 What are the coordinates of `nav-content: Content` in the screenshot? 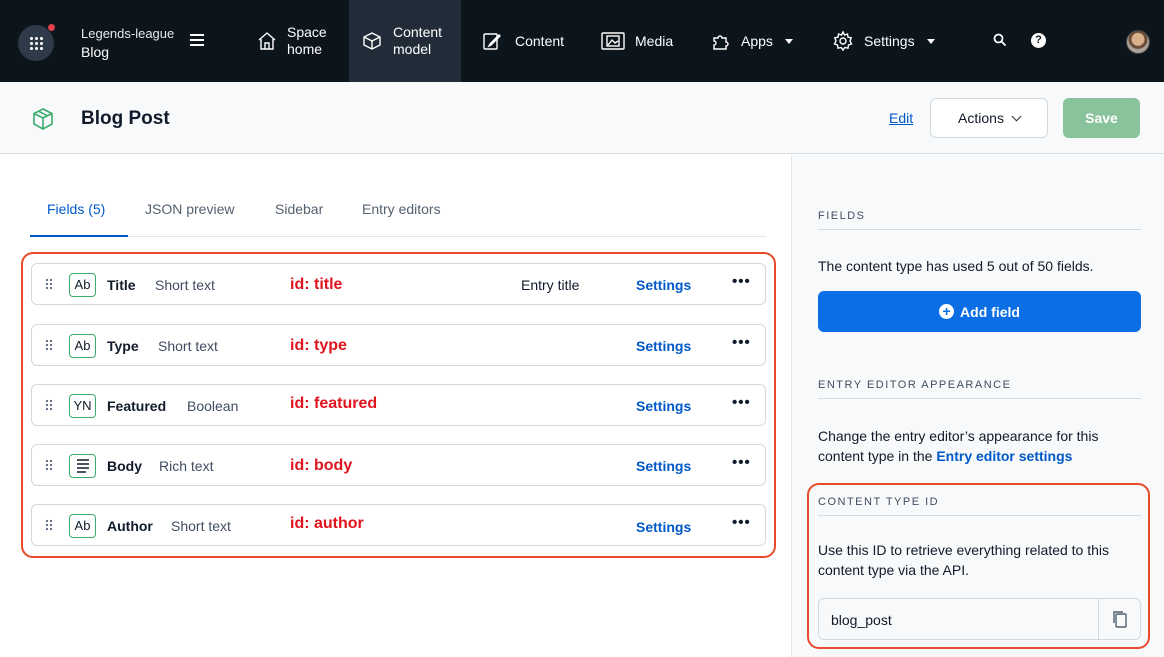 It's located at (523, 41).